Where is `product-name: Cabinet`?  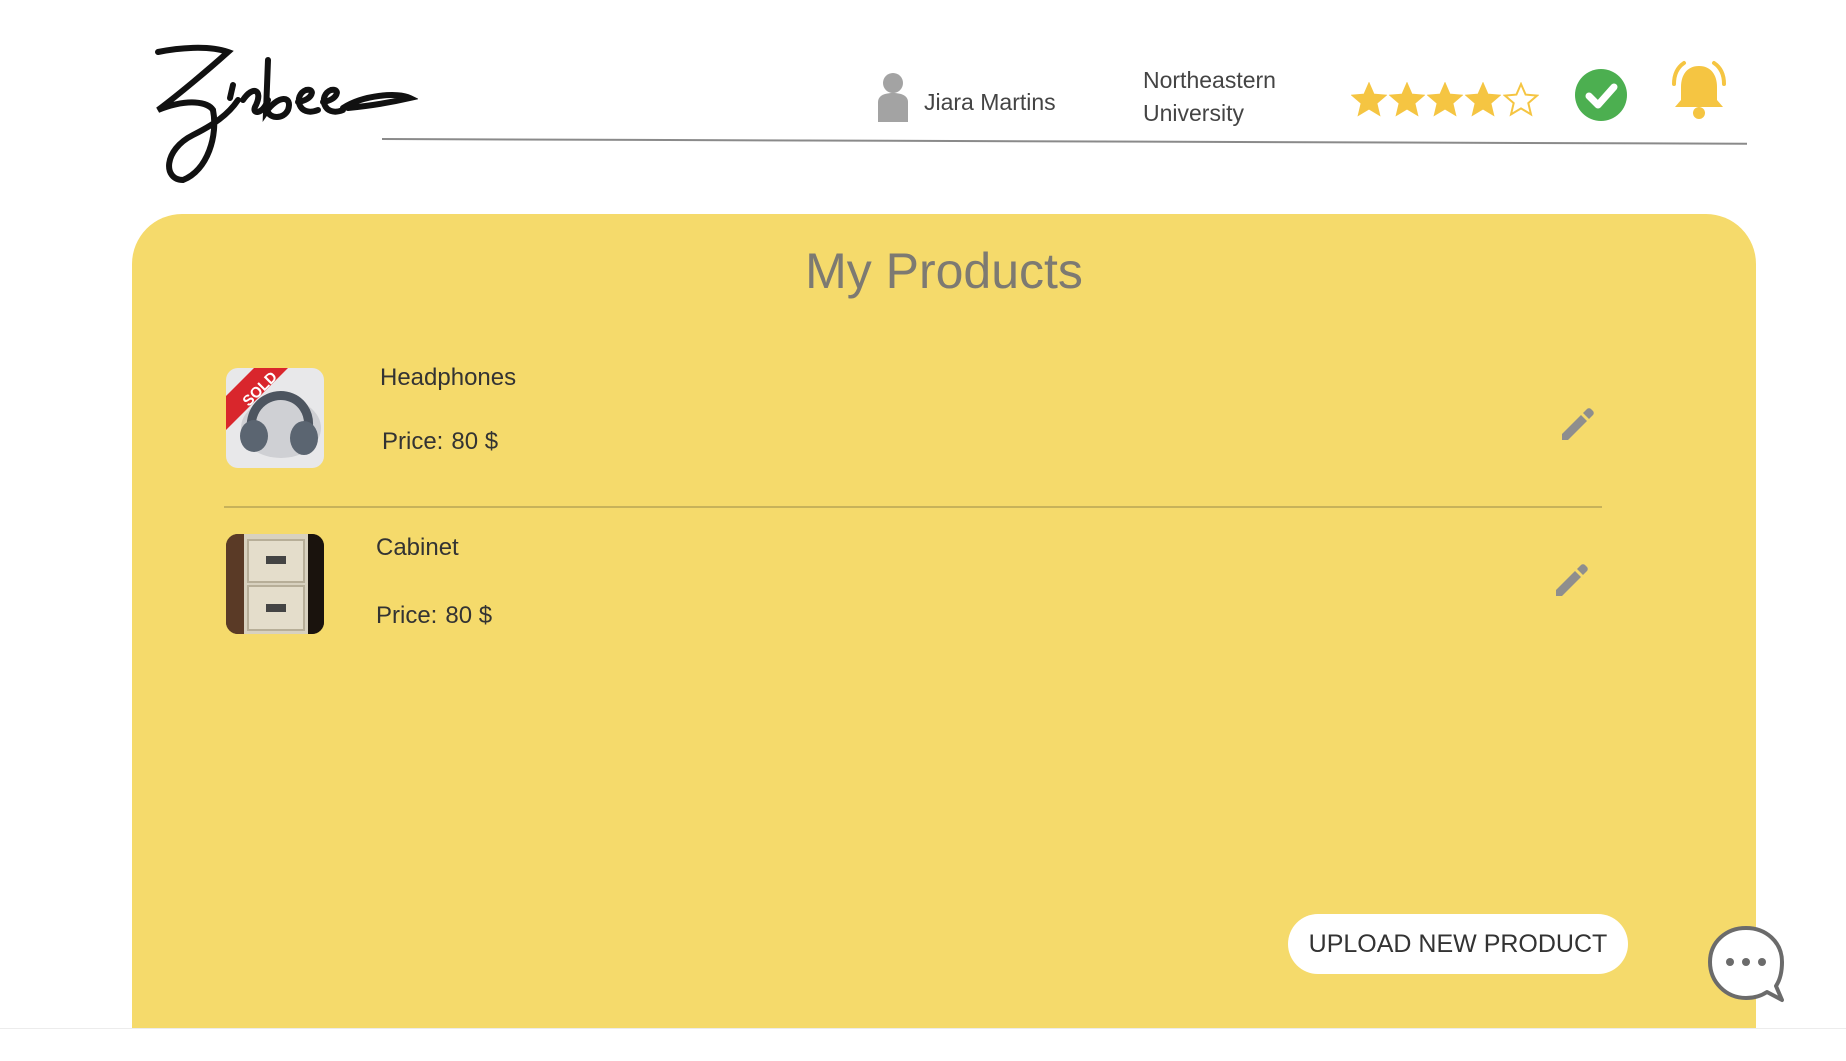 product-name: Cabinet is located at coordinates (417, 547).